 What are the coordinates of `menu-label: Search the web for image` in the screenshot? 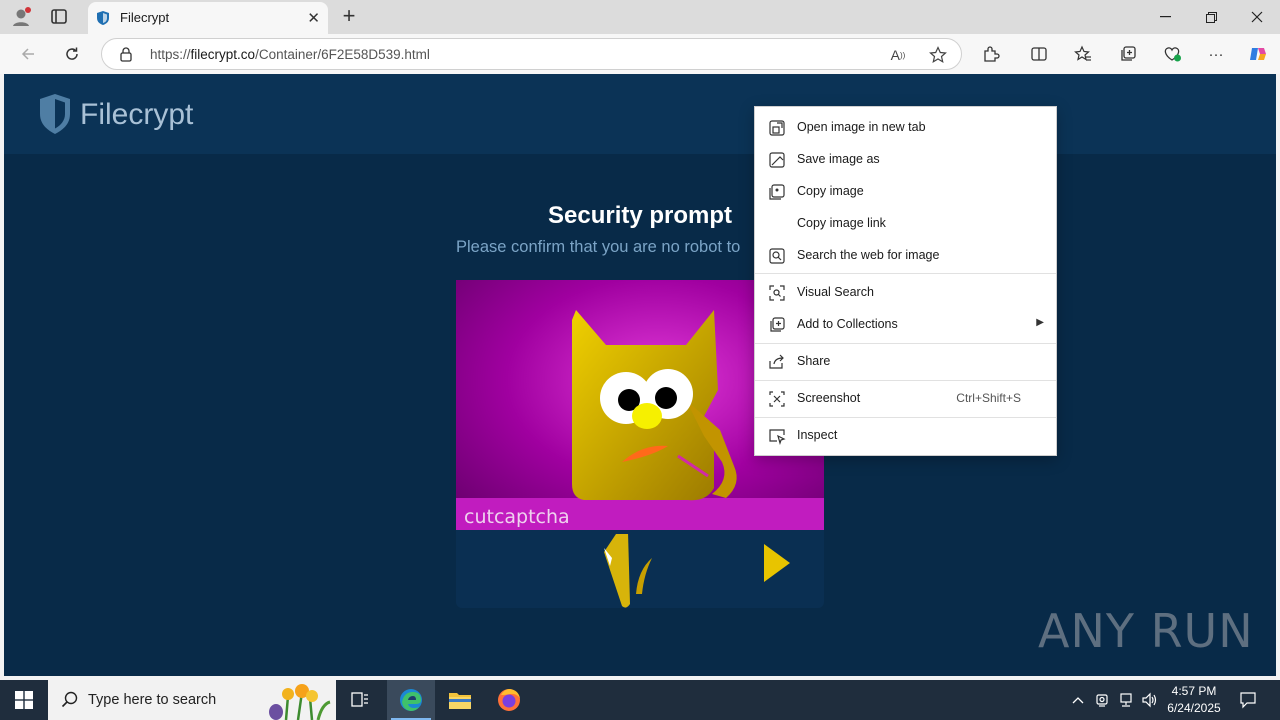 It's located at (868, 255).